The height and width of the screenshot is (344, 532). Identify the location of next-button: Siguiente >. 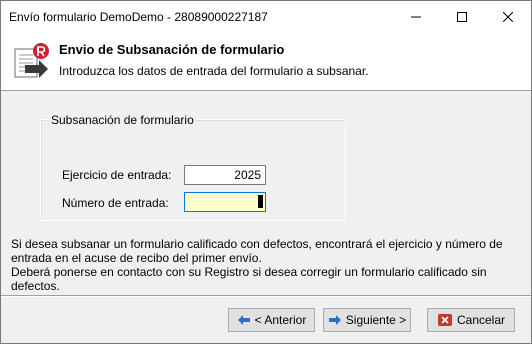
(367, 320).